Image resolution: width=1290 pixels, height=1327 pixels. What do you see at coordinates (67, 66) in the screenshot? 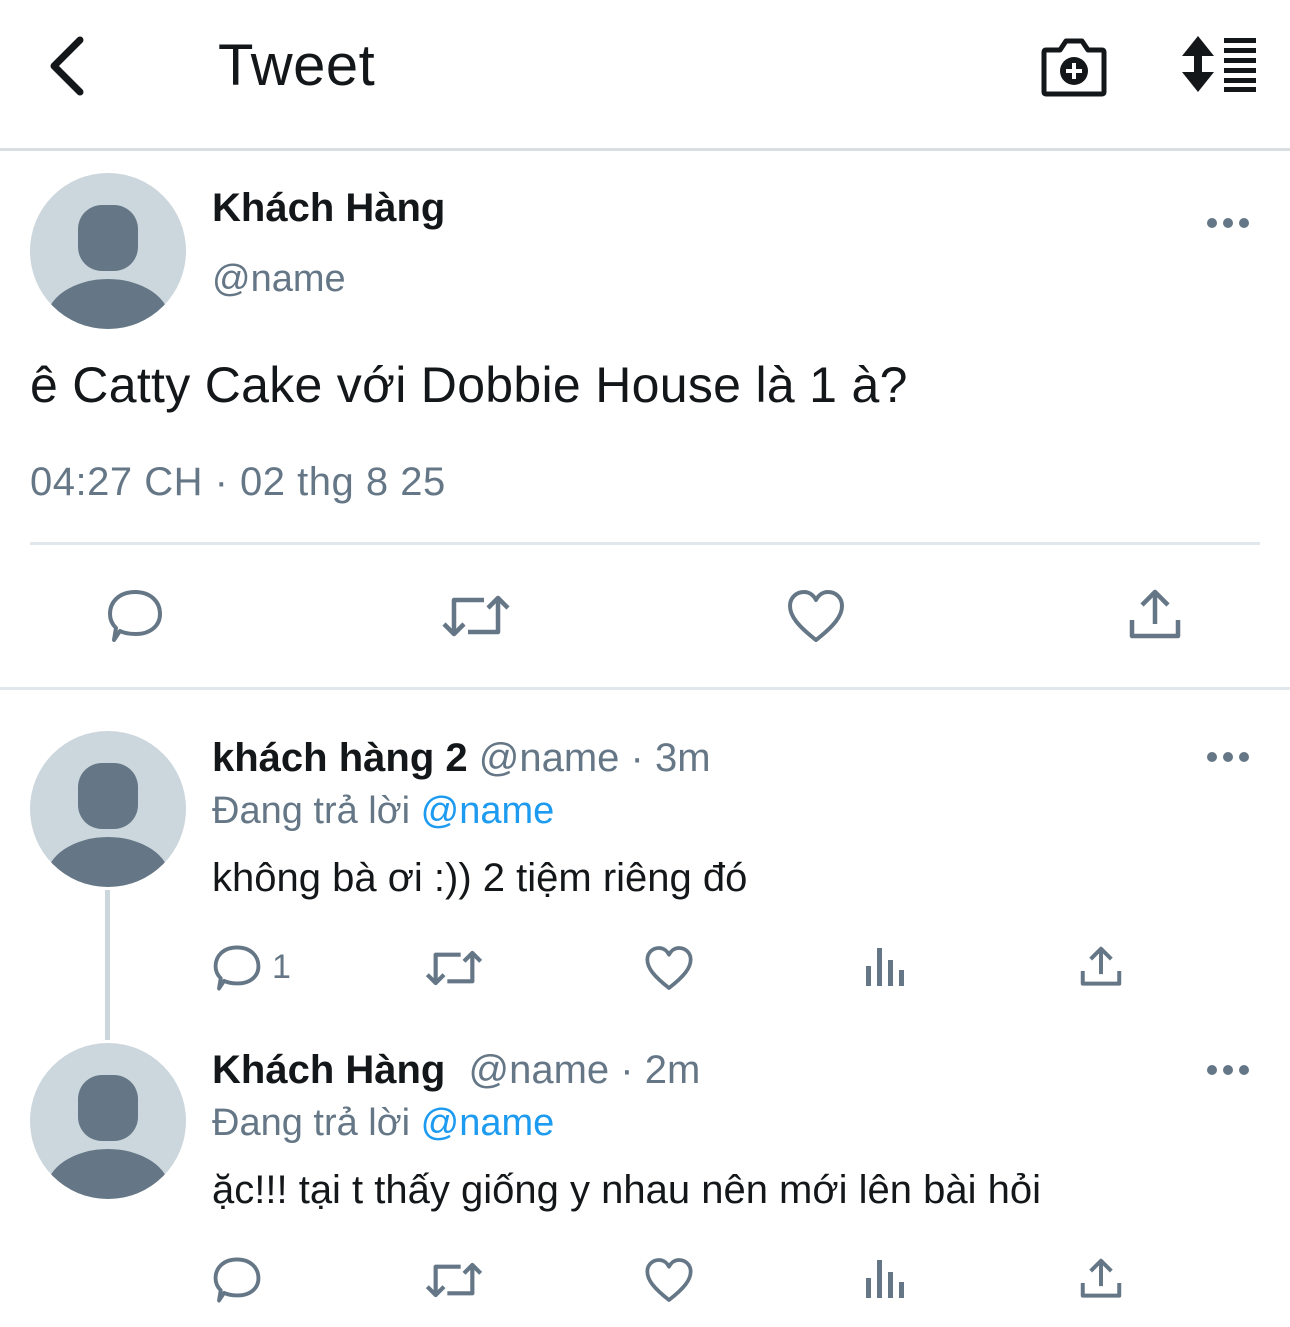
I see `back-icon` at bounding box center [67, 66].